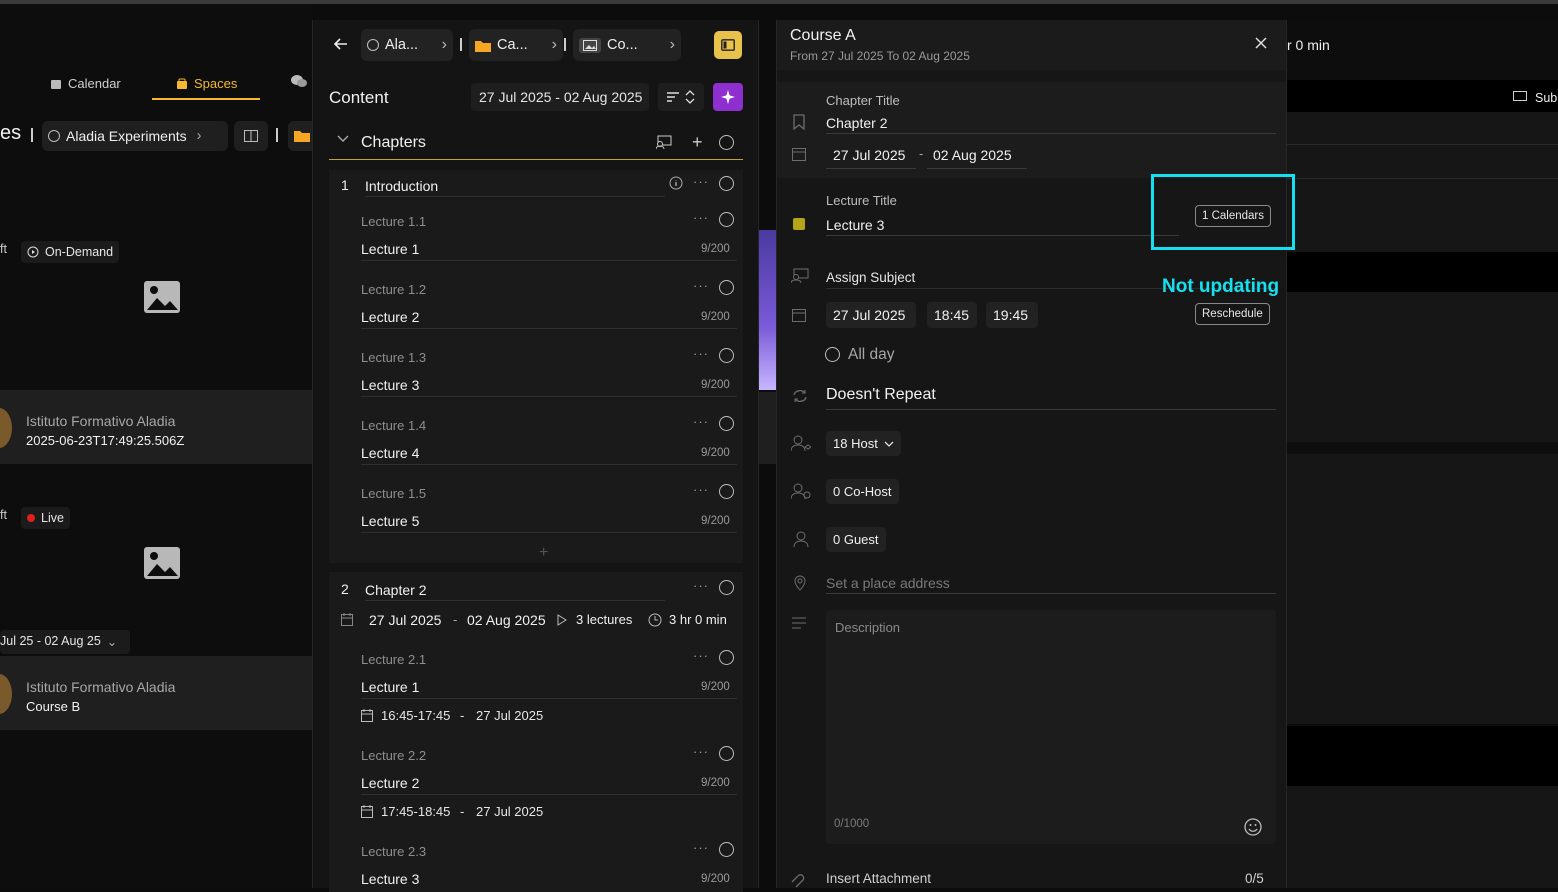 Image resolution: width=1558 pixels, height=892 pixels. Describe the element at coordinates (341, 44) in the screenshot. I see `back-button` at that location.